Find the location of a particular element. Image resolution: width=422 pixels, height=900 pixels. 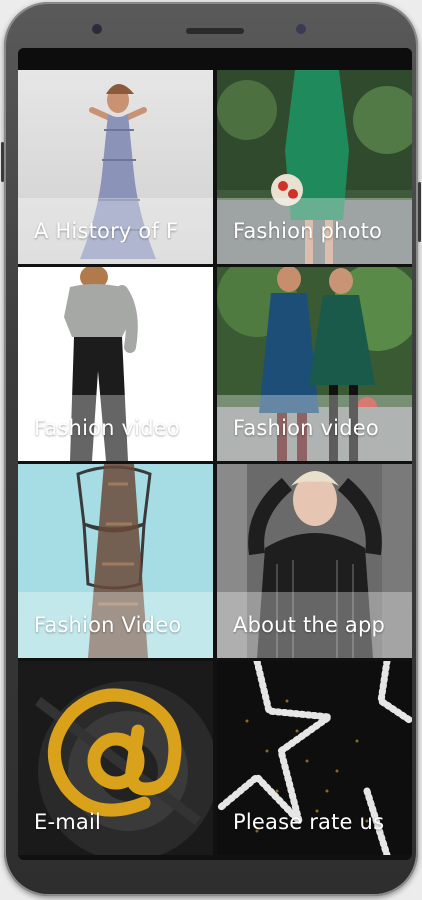

power-button is located at coordinates (419, 212).